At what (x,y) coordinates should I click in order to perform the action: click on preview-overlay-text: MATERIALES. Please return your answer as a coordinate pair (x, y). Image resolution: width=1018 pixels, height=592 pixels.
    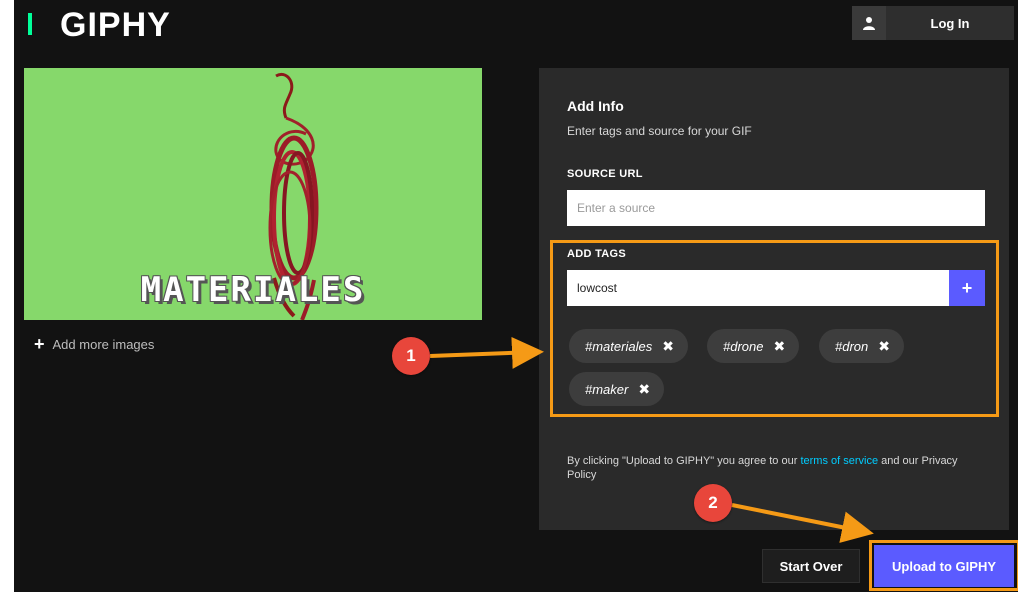
    Looking at the image, I should click on (253, 290).